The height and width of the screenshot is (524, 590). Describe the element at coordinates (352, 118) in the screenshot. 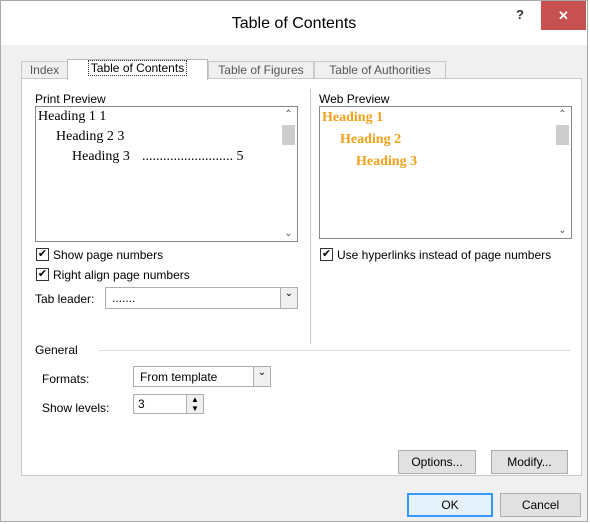

I see `web-preview-heading-1: Heading 1` at that location.